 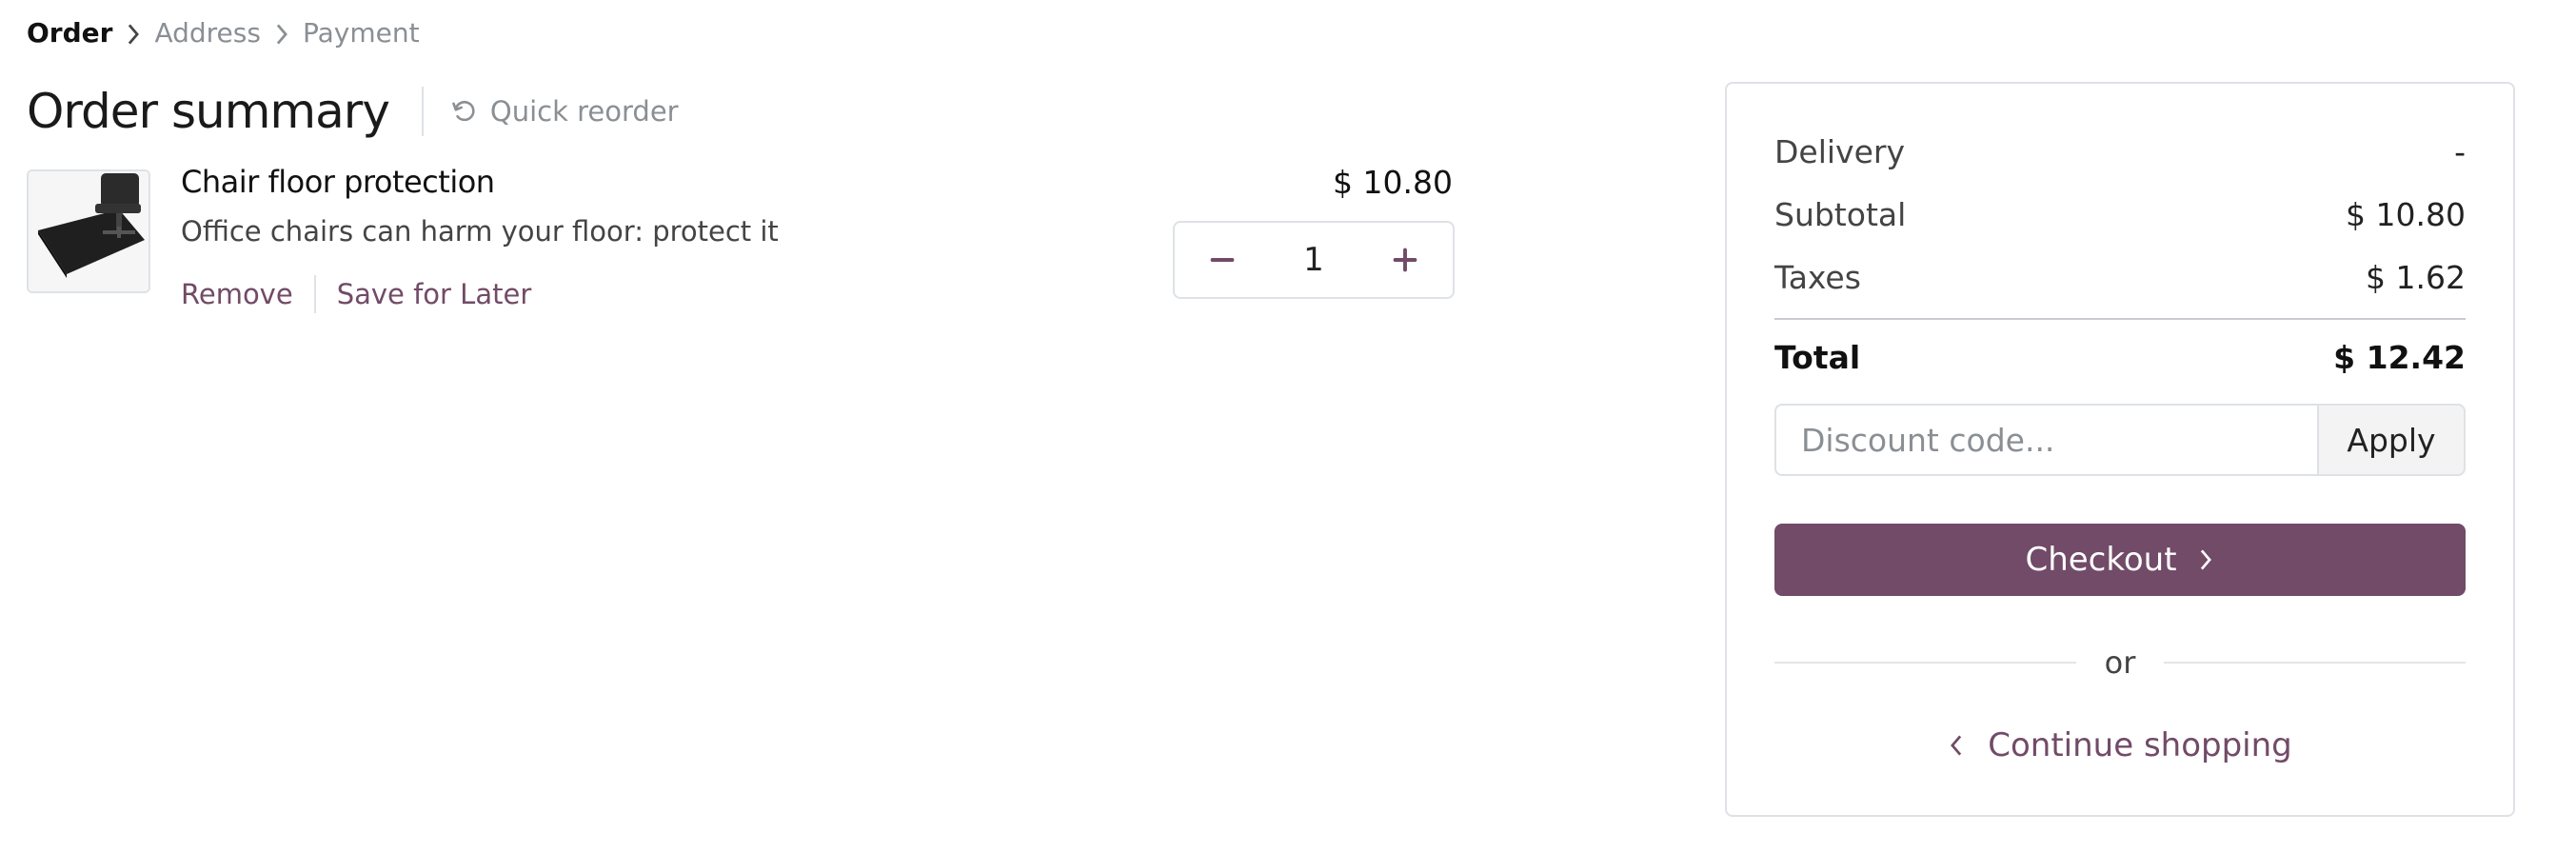 What do you see at coordinates (1817, 278) in the screenshot?
I see `taxes-label: Taxes` at bounding box center [1817, 278].